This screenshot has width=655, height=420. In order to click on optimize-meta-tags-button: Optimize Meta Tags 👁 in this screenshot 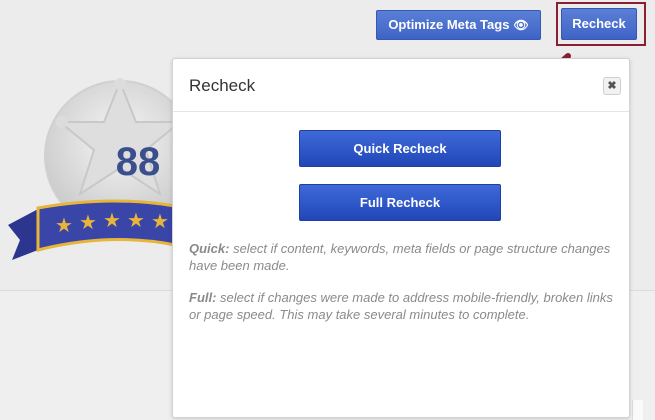, I will do `click(458, 25)`.